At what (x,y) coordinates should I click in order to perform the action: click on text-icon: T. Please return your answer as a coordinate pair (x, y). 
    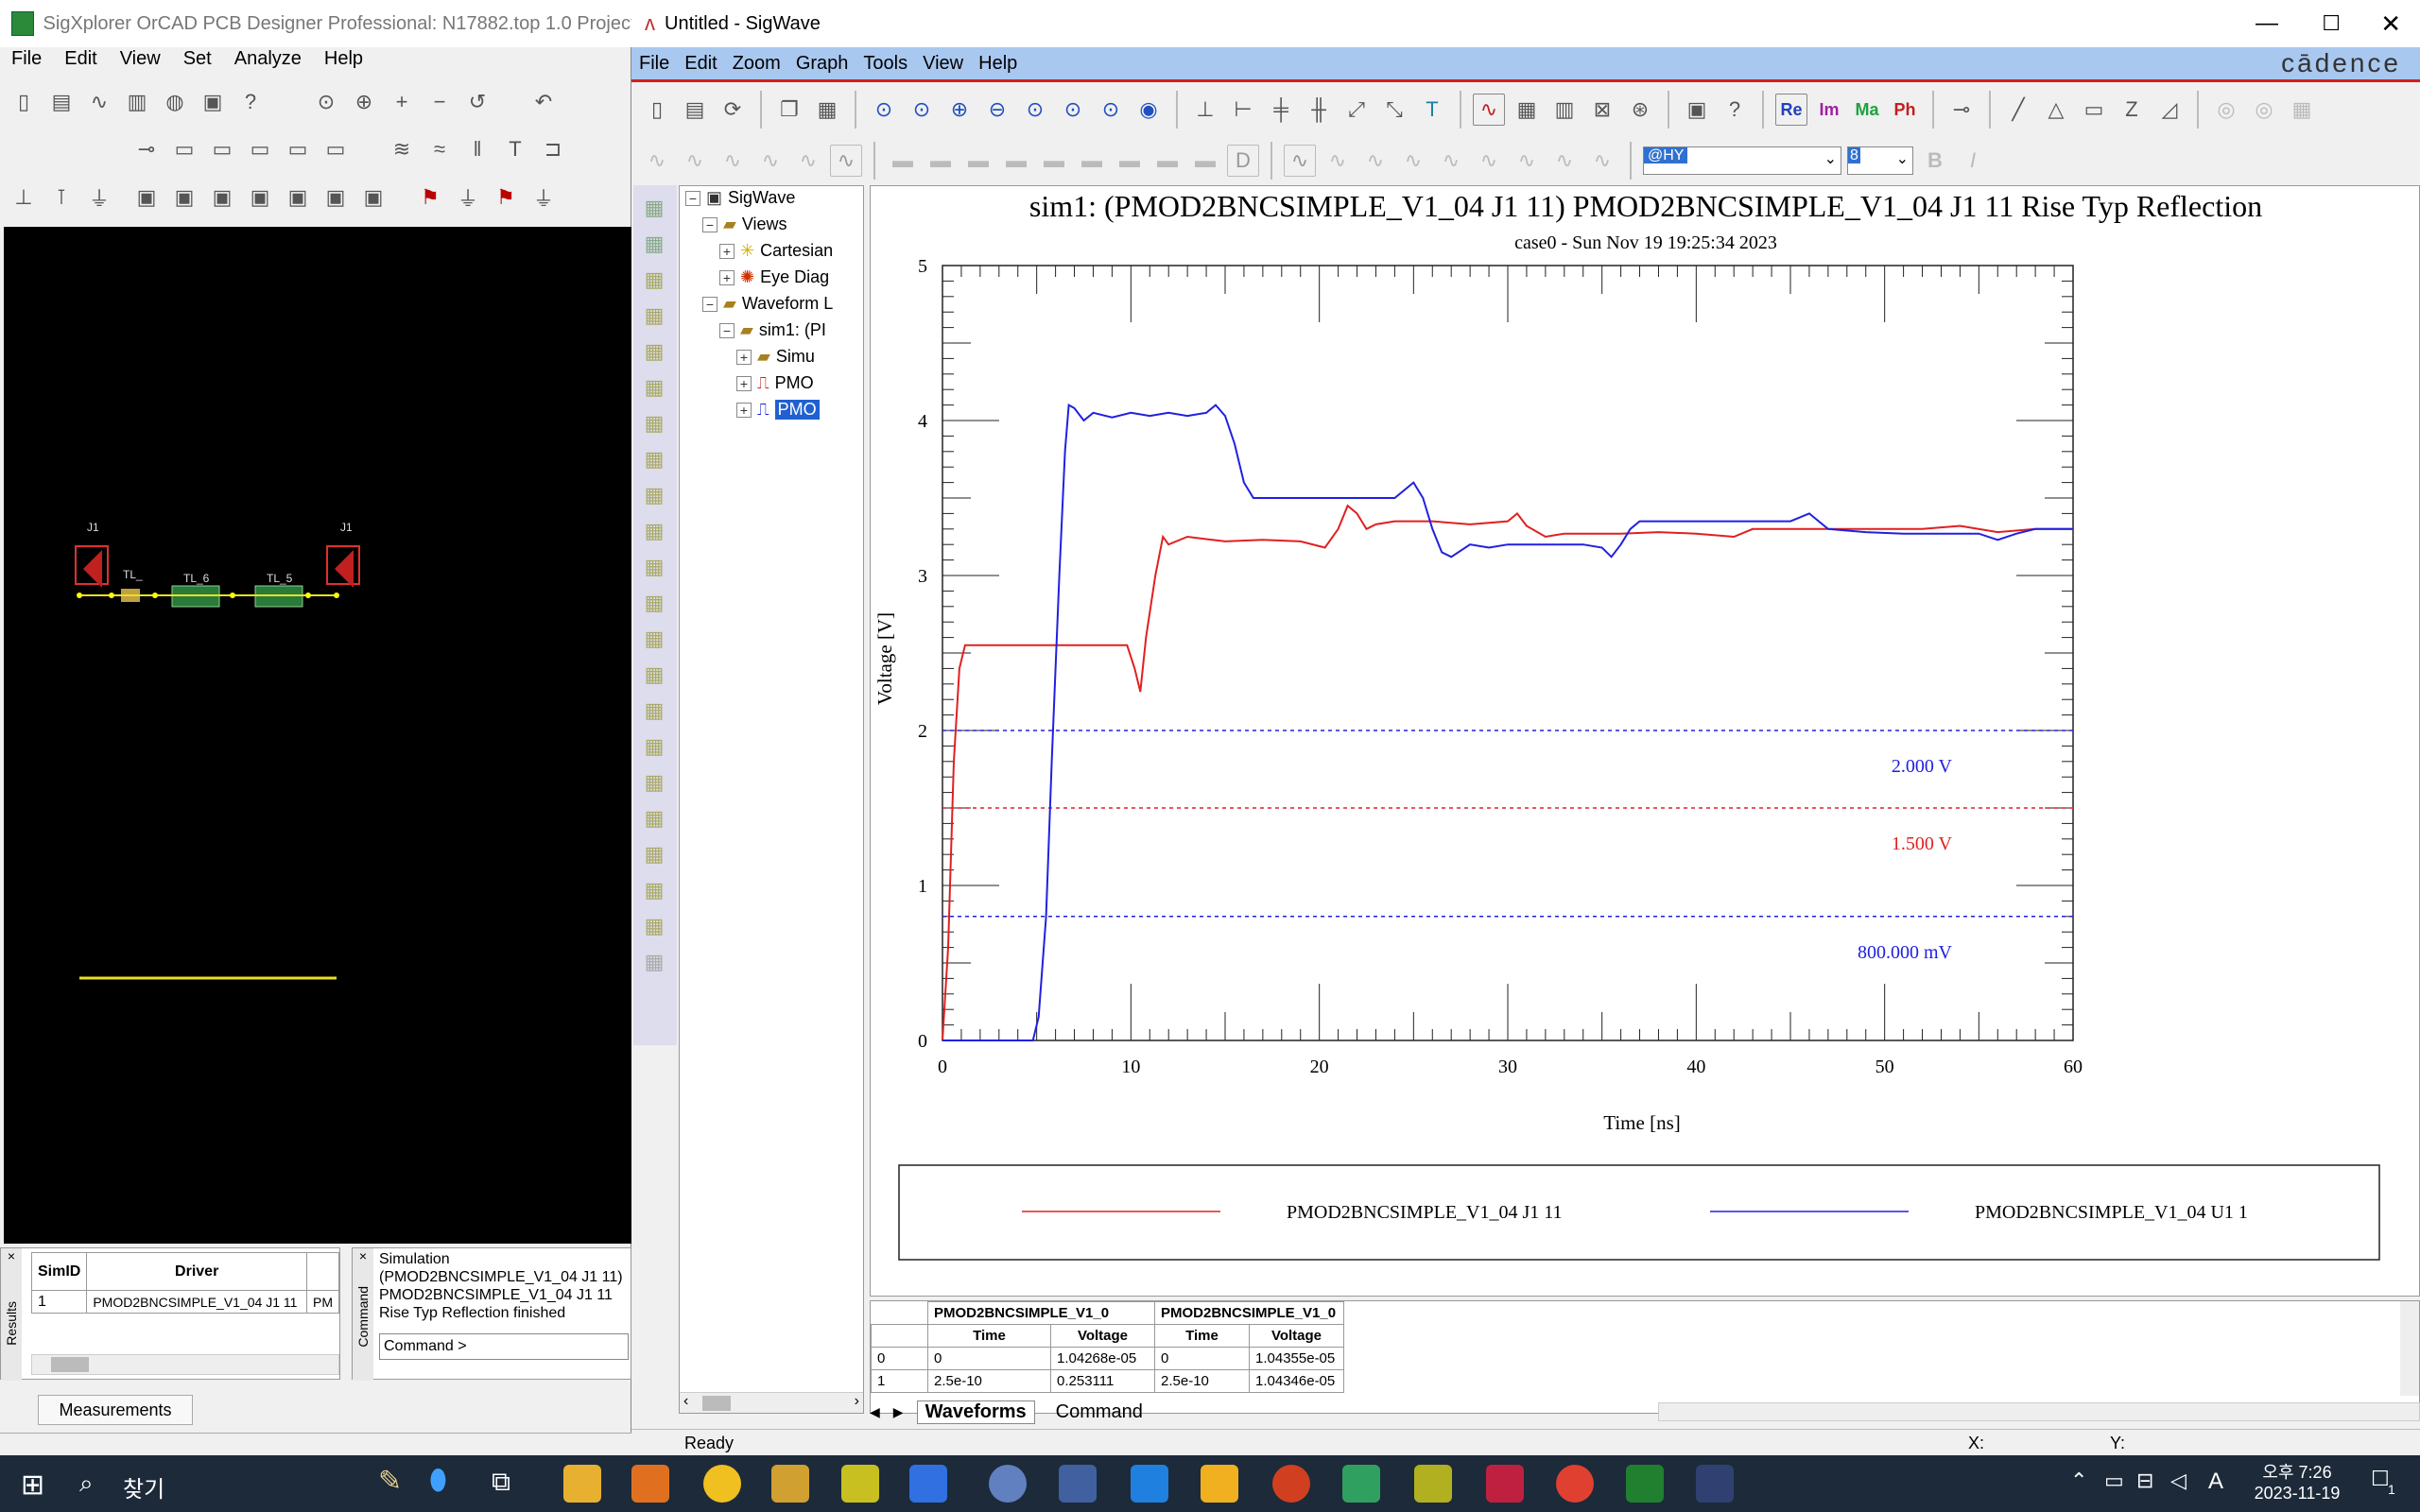
    Looking at the image, I should click on (1432, 110).